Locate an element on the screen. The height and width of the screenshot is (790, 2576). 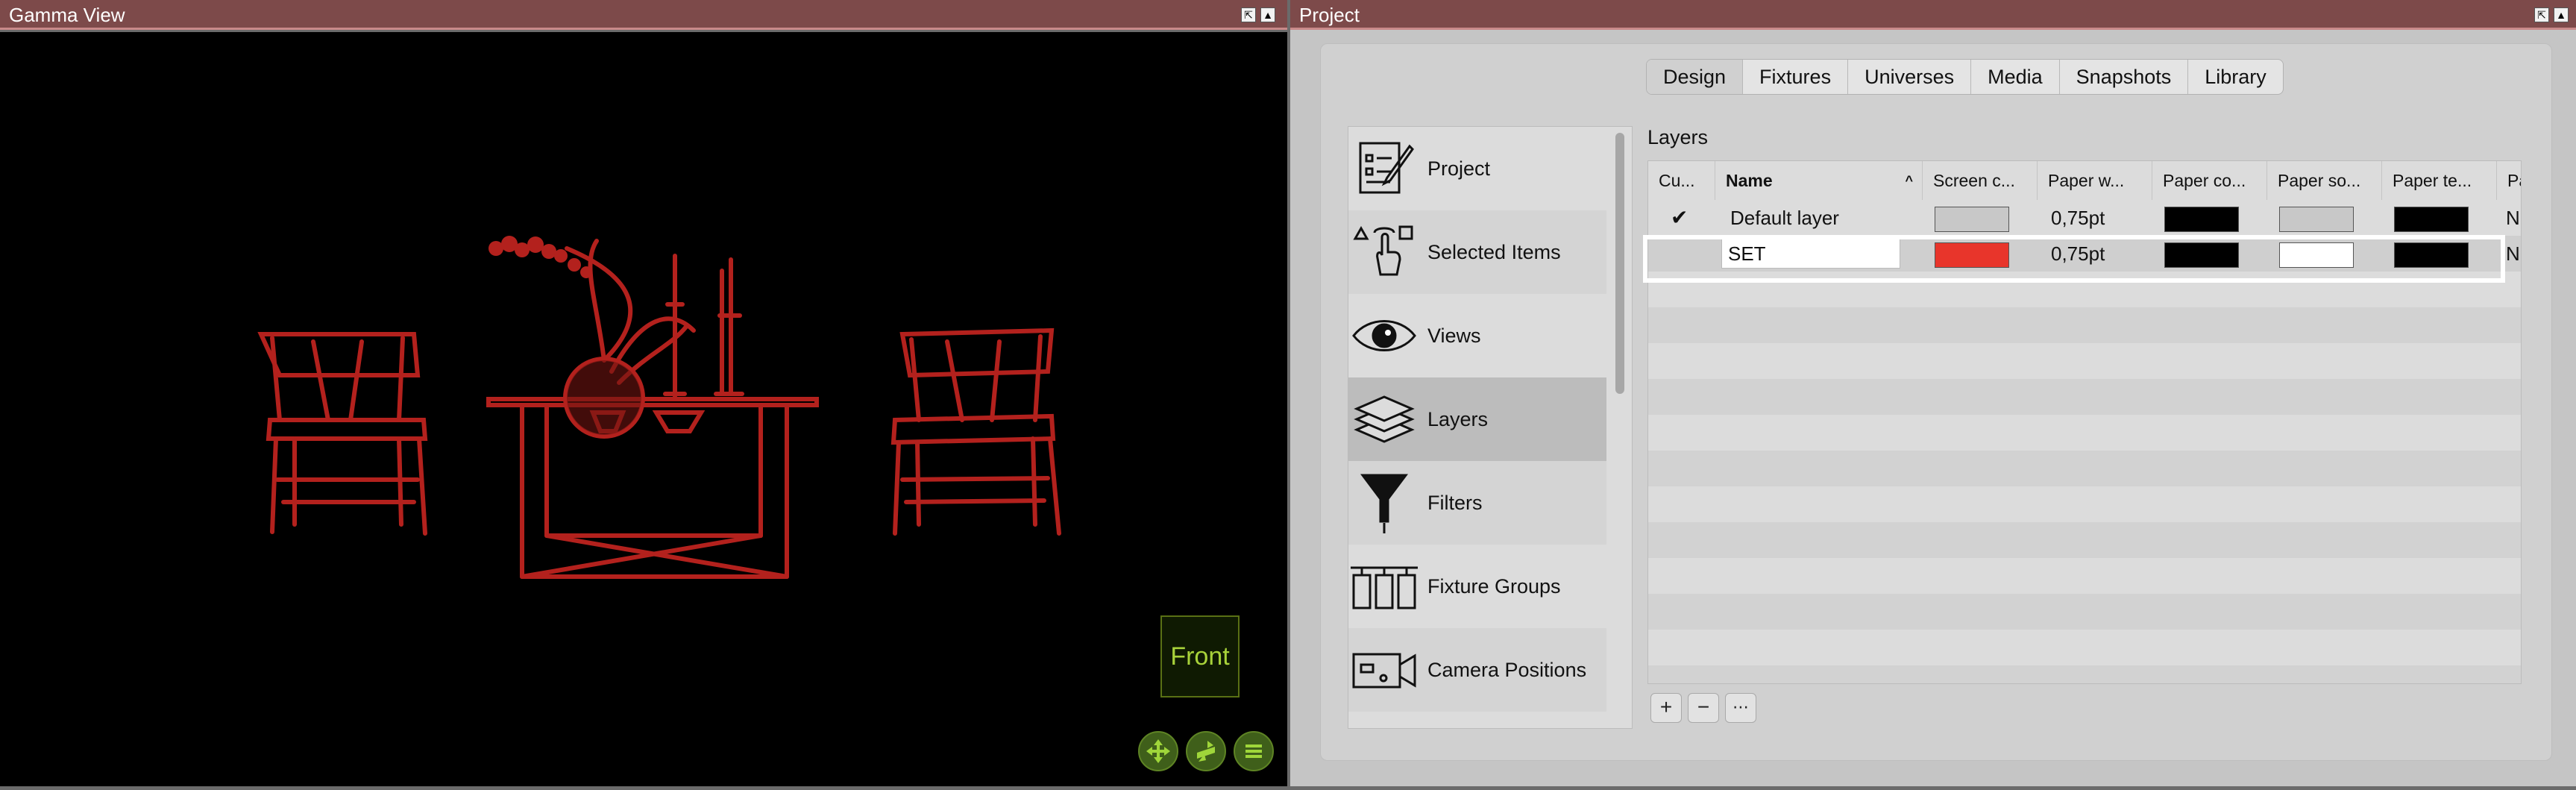
camera-icon is located at coordinates (1384, 670).